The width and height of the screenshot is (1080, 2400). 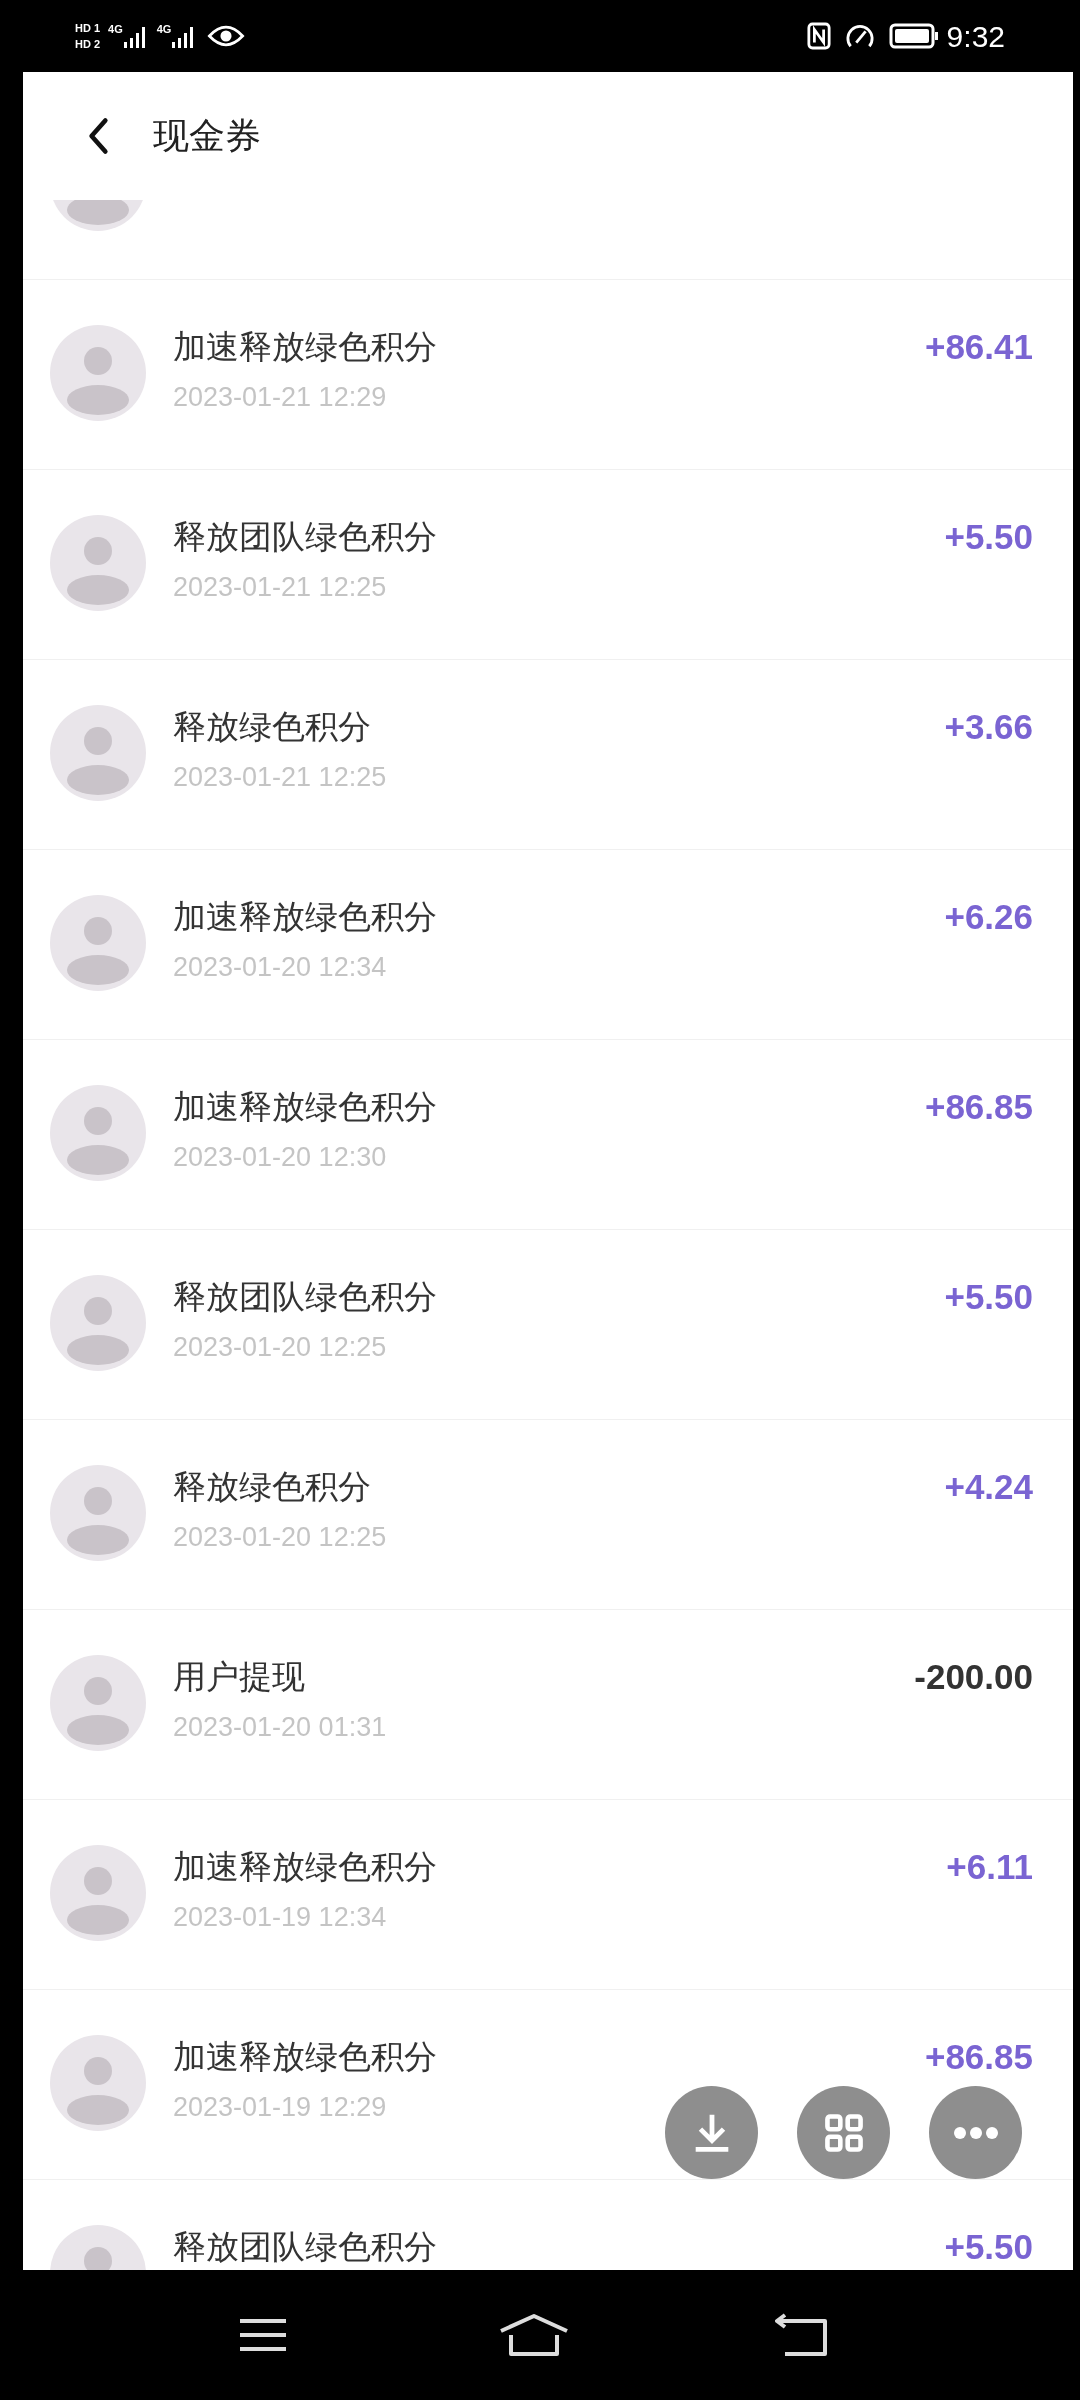 What do you see at coordinates (978, 347) in the screenshot?
I see `transaction-amount: +86.41` at bounding box center [978, 347].